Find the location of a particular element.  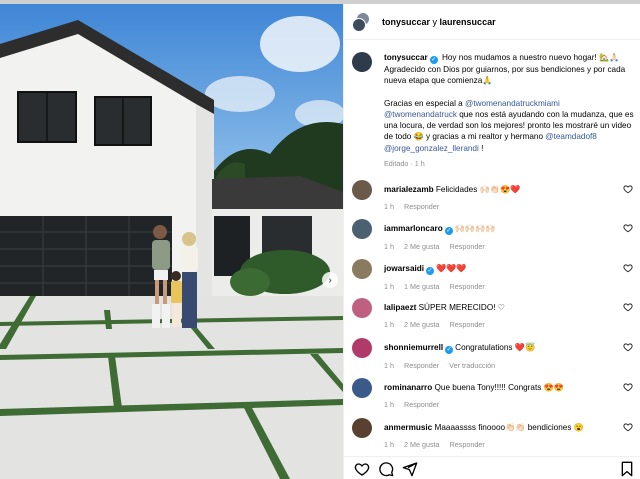

comment-username: anmermusic is located at coordinates (408, 427).